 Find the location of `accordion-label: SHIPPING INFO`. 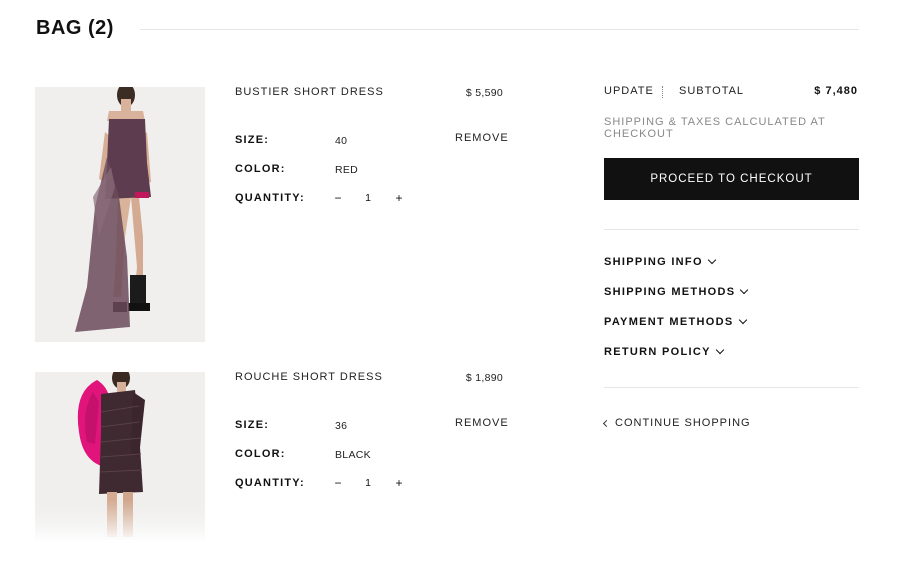

accordion-label: SHIPPING INFO is located at coordinates (653, 262).